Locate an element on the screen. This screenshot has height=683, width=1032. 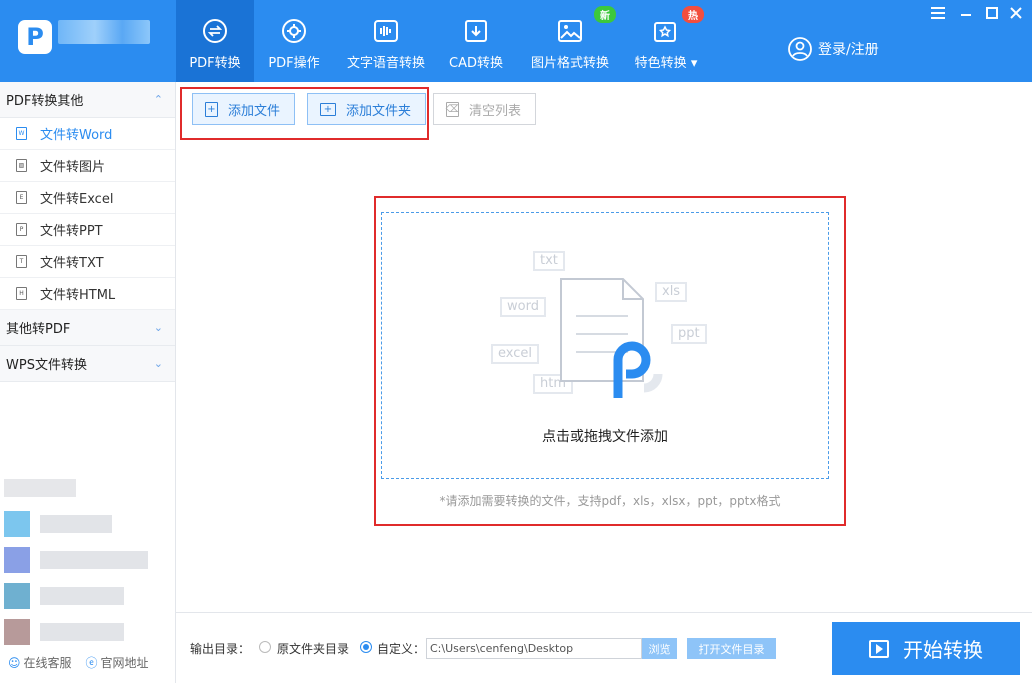
txt-file-icon: T is located at coordinates (21, 261).